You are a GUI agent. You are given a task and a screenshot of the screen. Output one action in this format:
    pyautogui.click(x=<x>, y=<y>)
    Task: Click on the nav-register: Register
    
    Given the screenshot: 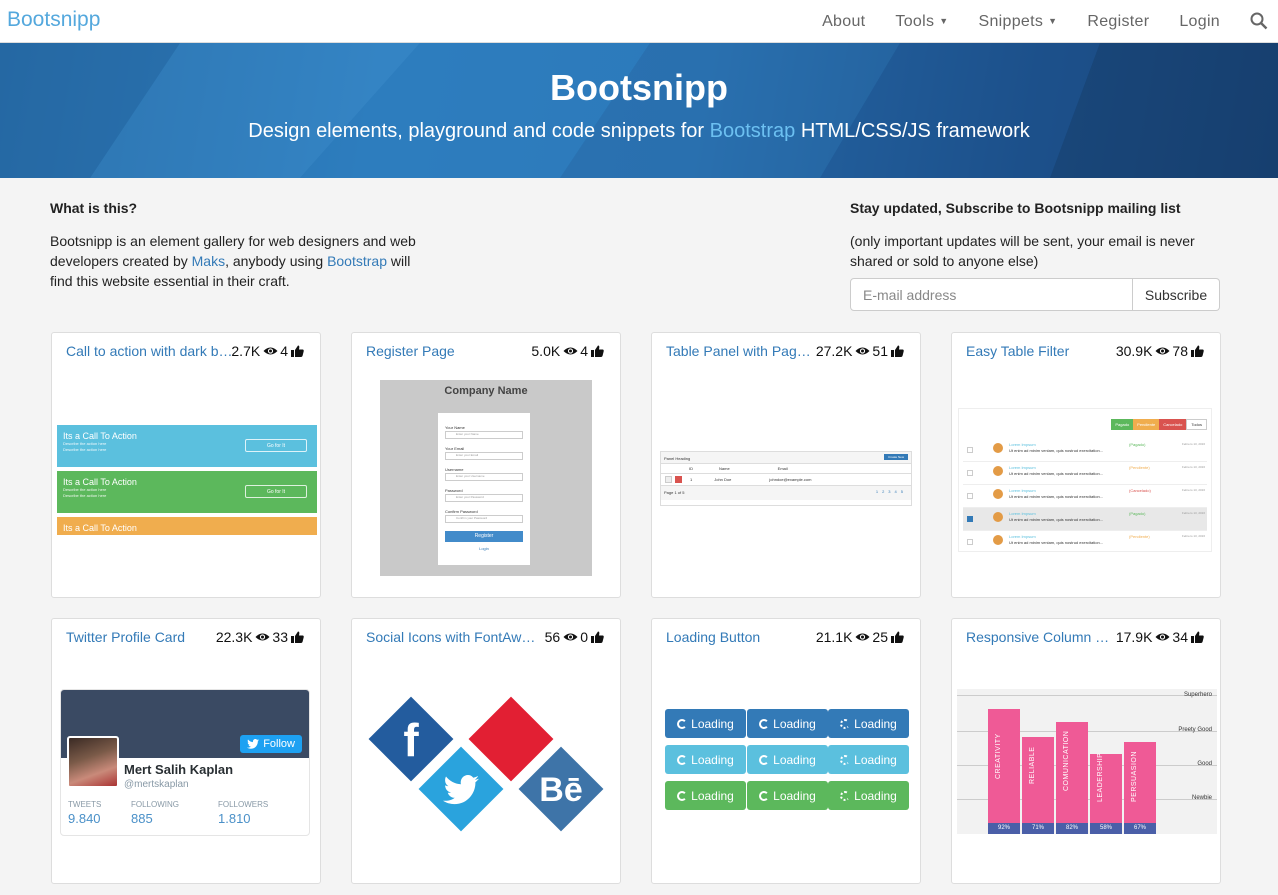 What is the action you would take?
    pyautogui.click(x=1118, y=22)
    